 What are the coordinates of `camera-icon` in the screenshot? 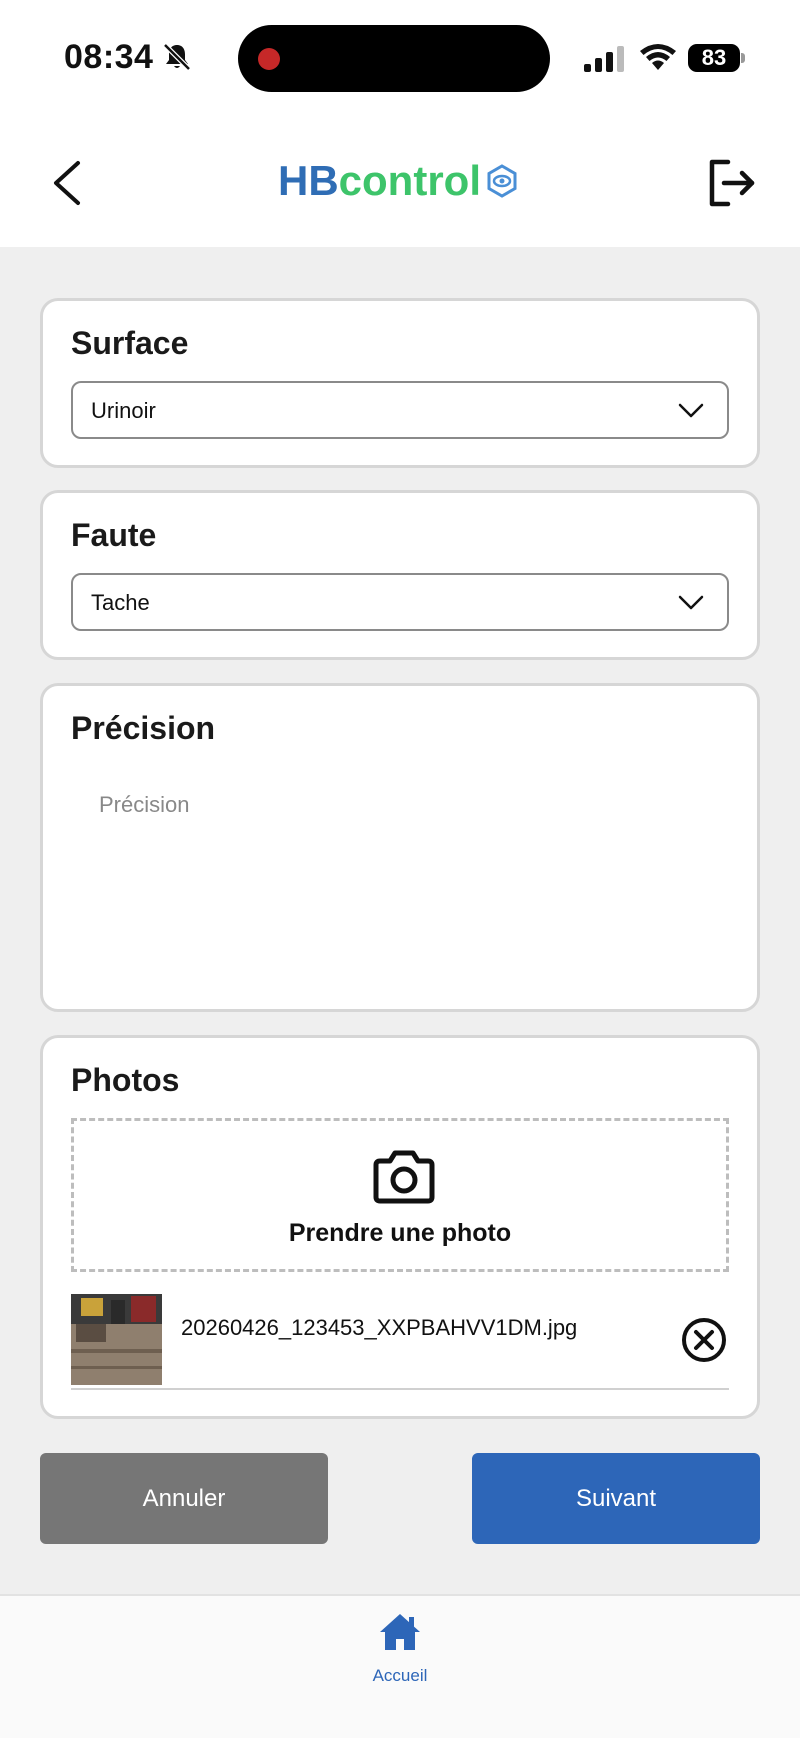 It's located at (404, 1177).